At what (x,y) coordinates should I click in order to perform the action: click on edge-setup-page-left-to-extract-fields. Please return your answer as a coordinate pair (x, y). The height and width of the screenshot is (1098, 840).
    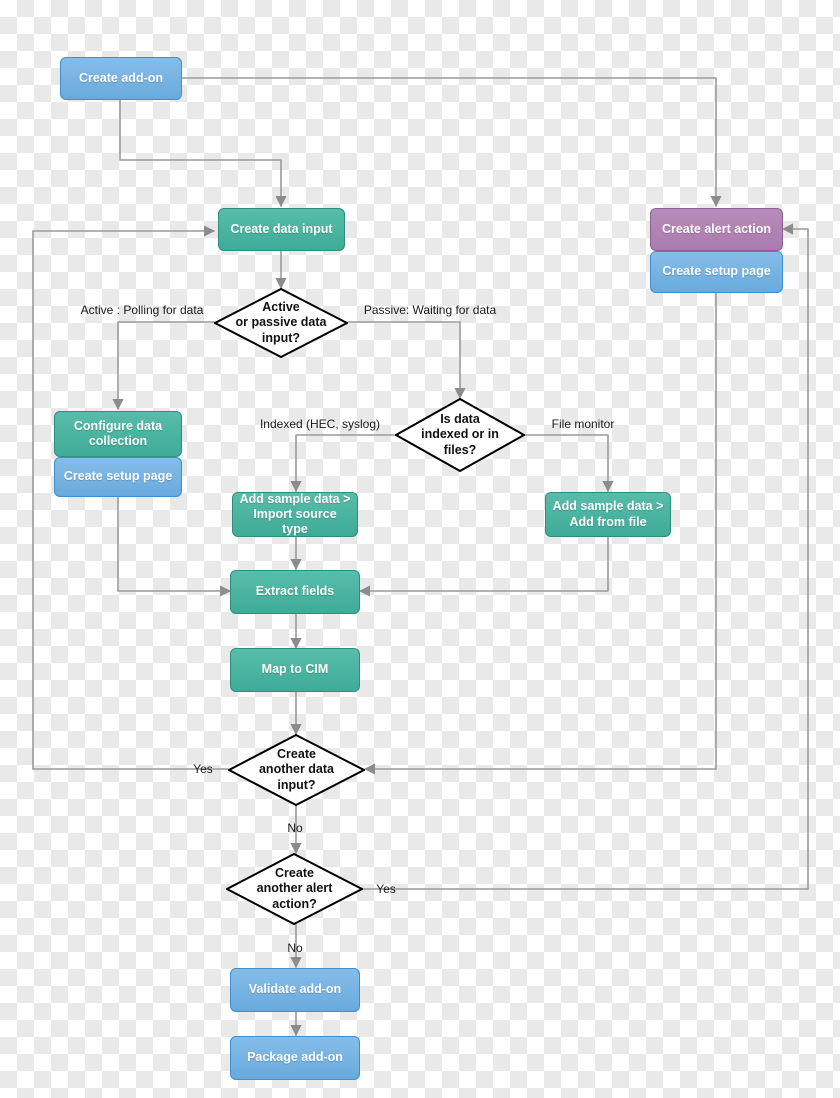
    Looking at the image, I should click on (174, 546).